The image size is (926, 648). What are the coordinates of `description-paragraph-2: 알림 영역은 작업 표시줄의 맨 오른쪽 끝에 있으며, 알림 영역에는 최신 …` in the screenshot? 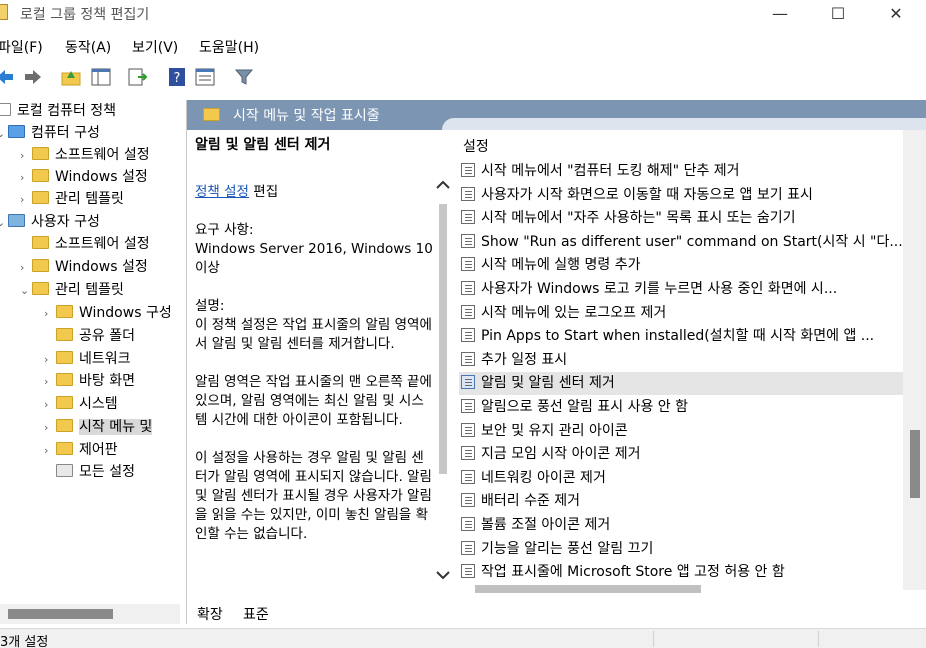 It's located at (313, 401).